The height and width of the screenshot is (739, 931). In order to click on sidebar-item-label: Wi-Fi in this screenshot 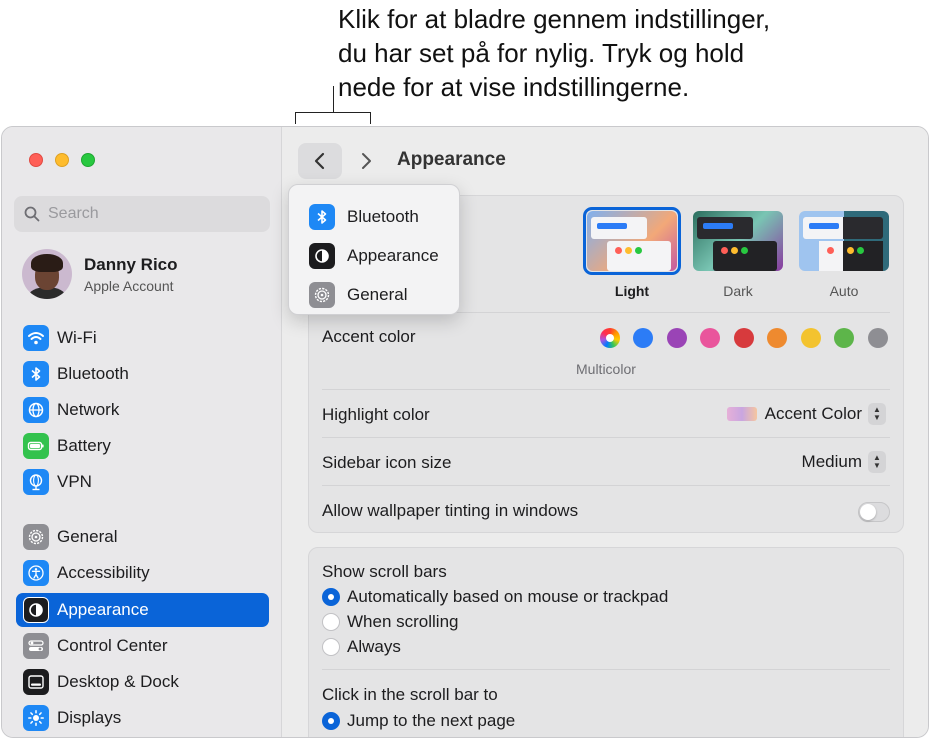, I will do `click(77, 337)`.